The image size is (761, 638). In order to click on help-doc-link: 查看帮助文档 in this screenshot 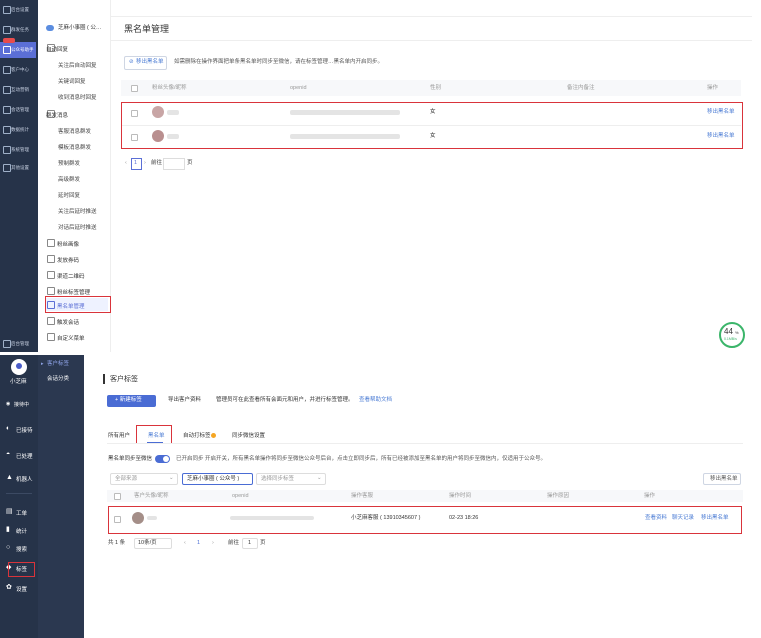, I will do `click(375, 400)`.